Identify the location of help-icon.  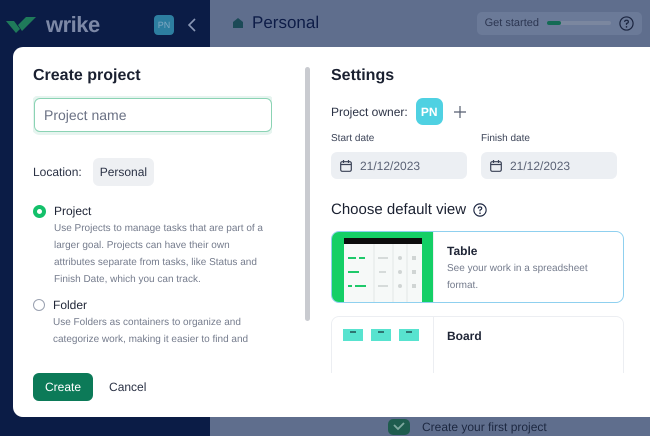
(480, 209).